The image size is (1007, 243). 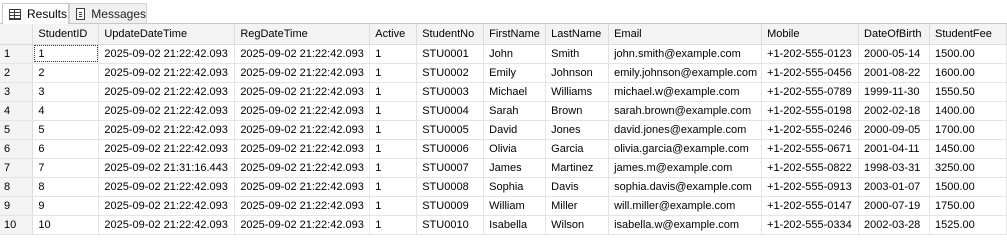 What do you see at coordinates (810, 130) in the screenshot?
I see `cell-mobile: +1-202-555-0246` at bounding box center [810, 130].